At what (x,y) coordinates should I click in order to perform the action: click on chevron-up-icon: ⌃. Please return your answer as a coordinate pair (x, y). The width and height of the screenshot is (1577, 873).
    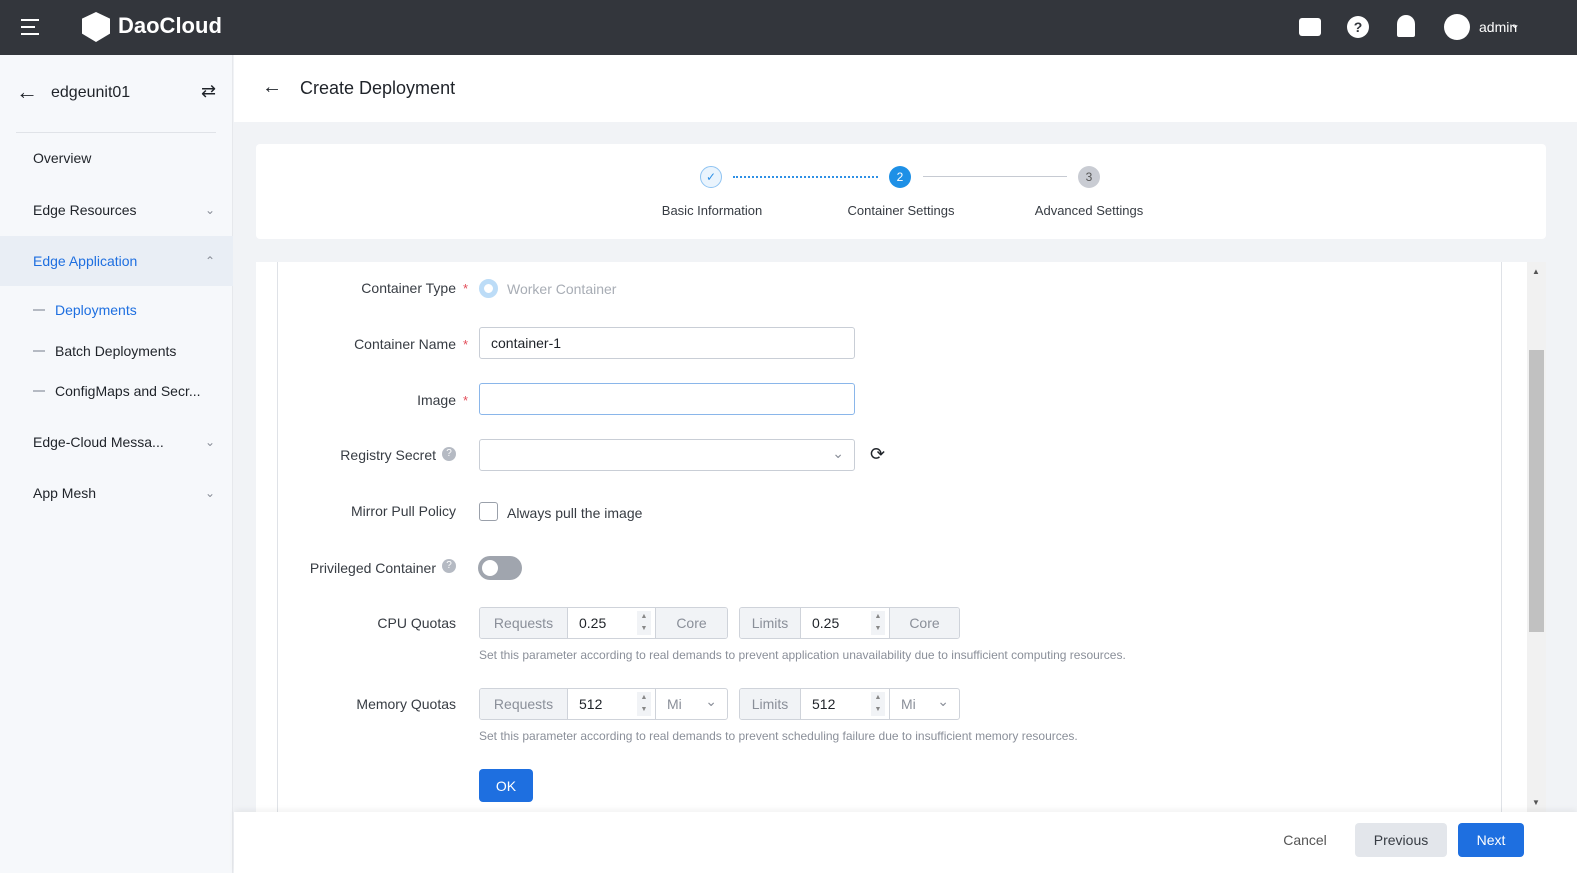
    Looking at the image, I should click on (209, 261).